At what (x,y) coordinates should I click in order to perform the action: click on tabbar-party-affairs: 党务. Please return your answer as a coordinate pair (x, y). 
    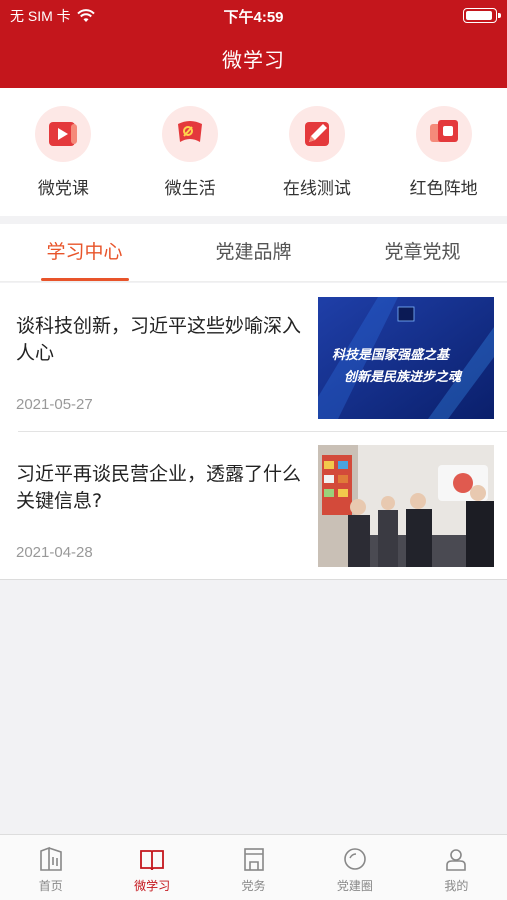
    Looking at the image, I should click on (253, 867).